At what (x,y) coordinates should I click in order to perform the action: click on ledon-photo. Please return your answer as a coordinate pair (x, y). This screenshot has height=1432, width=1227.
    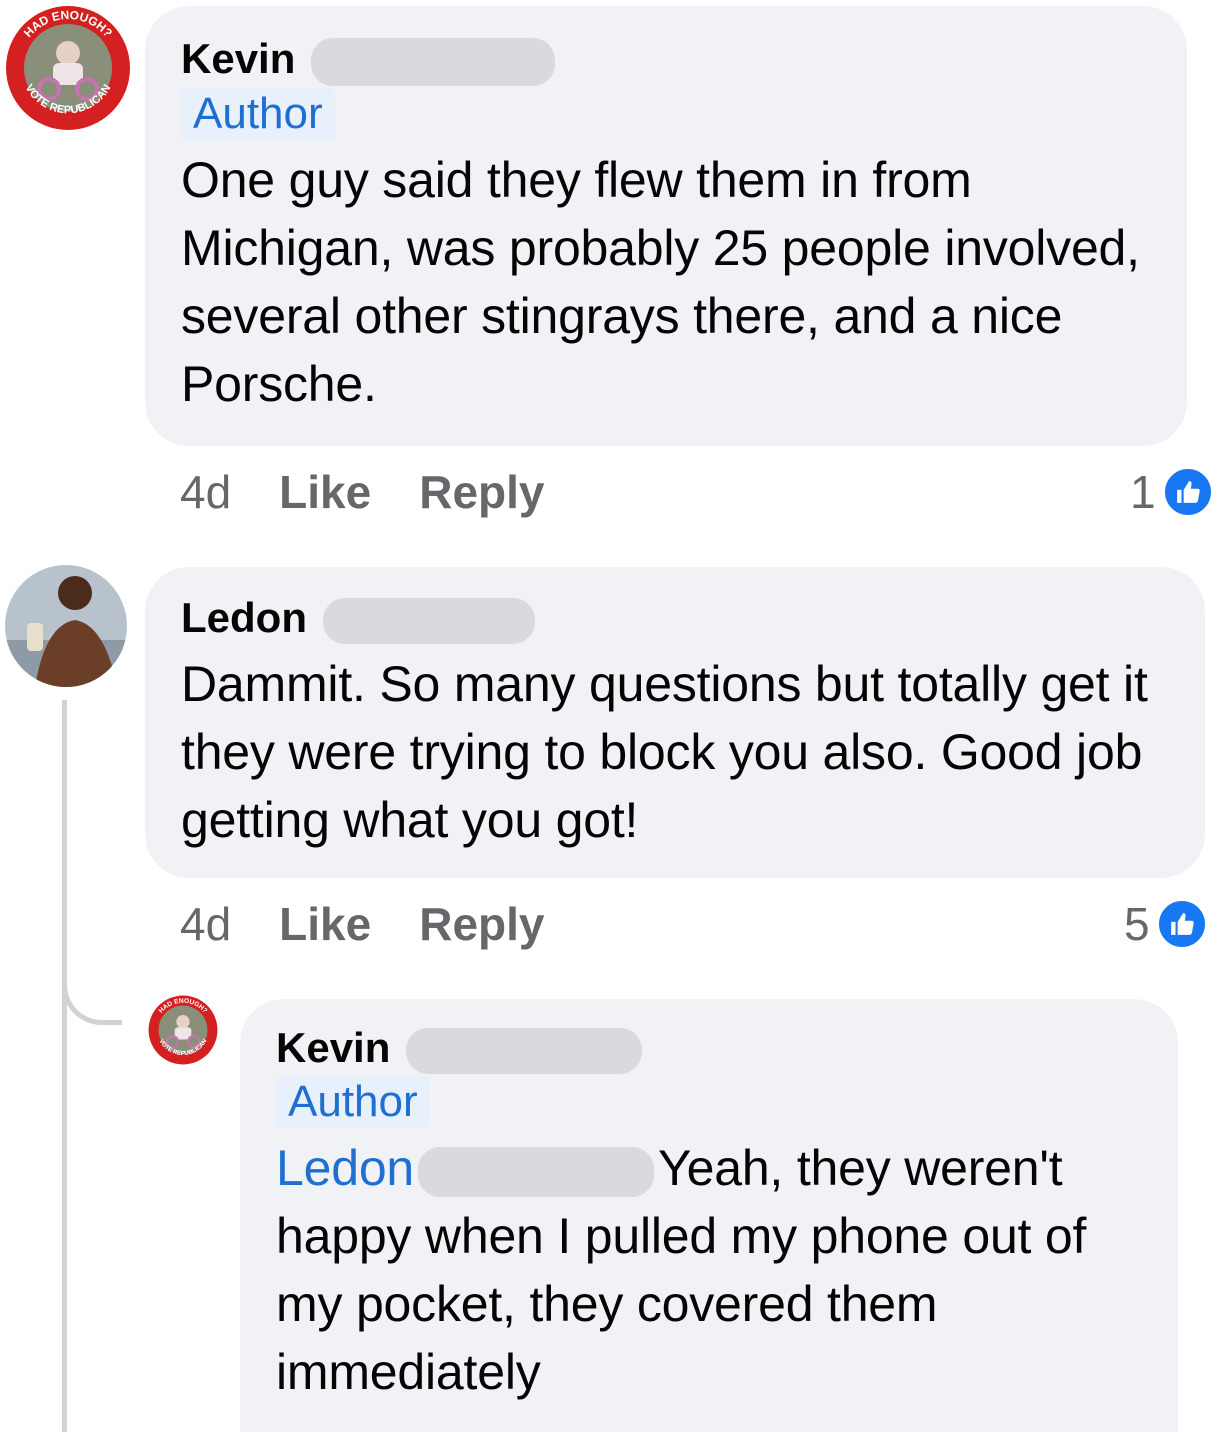
    Looking at the image, I should click on (66, 626).